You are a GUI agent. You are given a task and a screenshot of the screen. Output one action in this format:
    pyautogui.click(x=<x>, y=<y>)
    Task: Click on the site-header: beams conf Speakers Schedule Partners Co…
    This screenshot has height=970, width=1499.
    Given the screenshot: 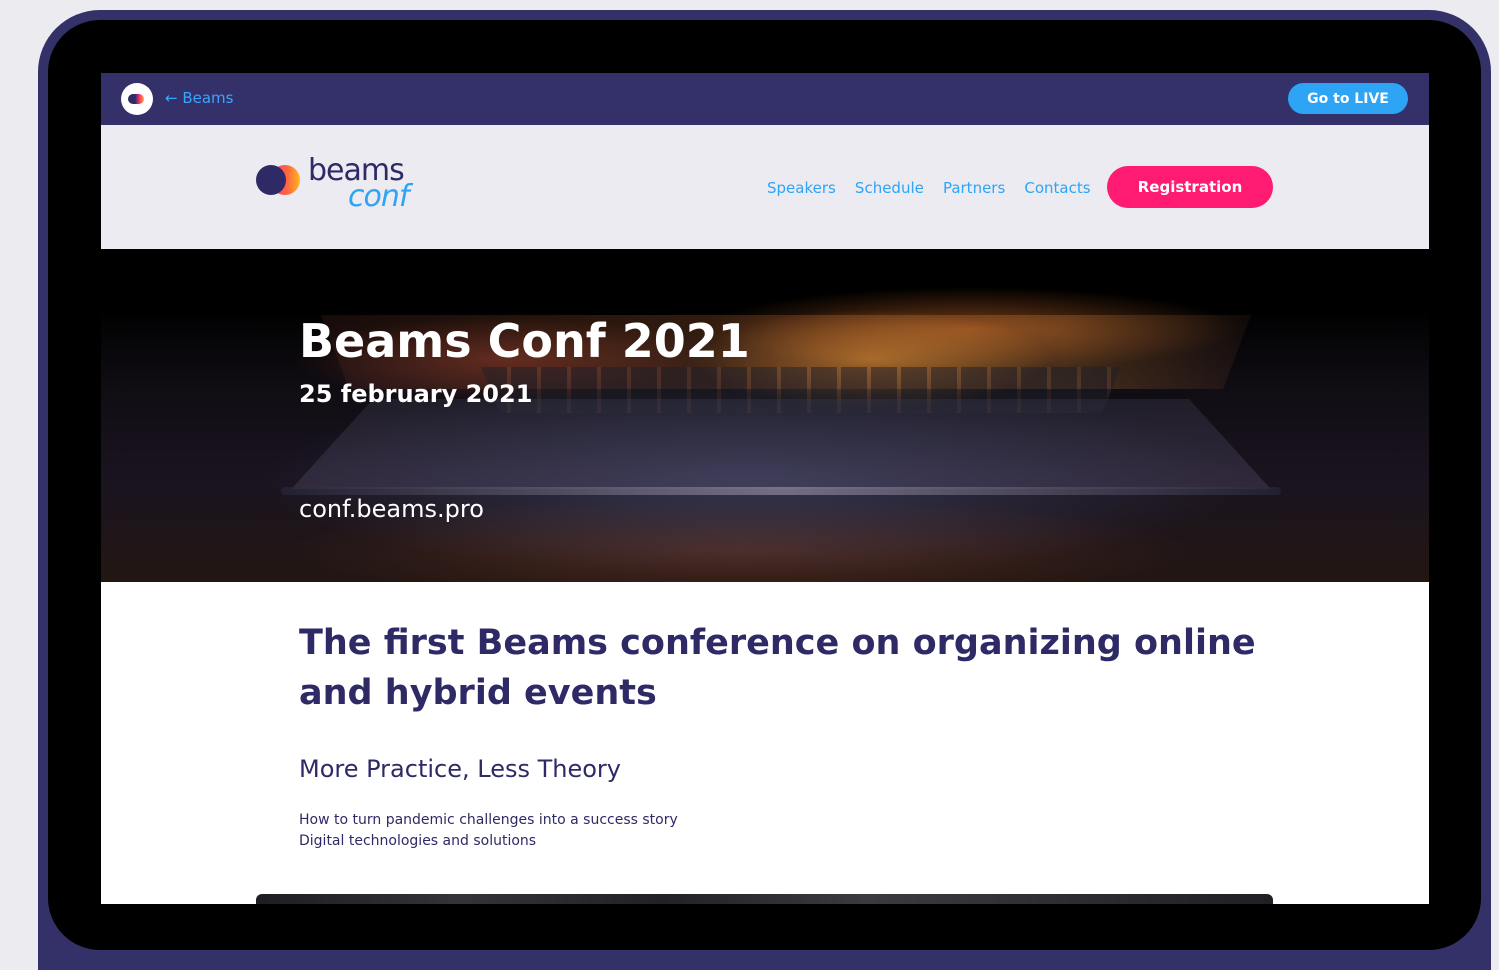 What is the action you would take?
    pyautogui.click(x=765, y=187)
    